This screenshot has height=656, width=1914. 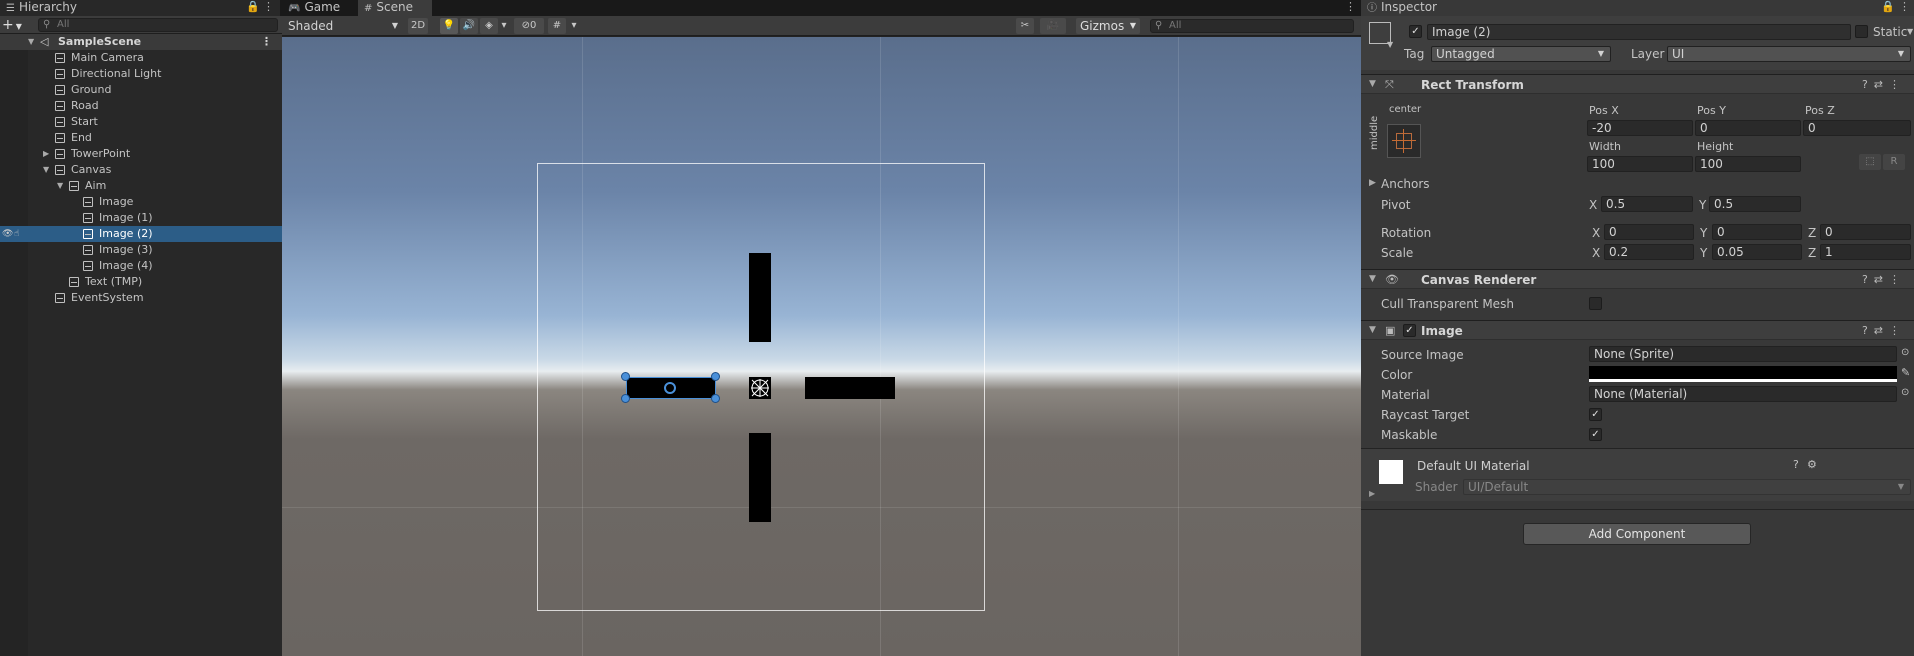 I want to click on shading-mode-dropdown: Shaded ▼, so click(x=343, y=26).